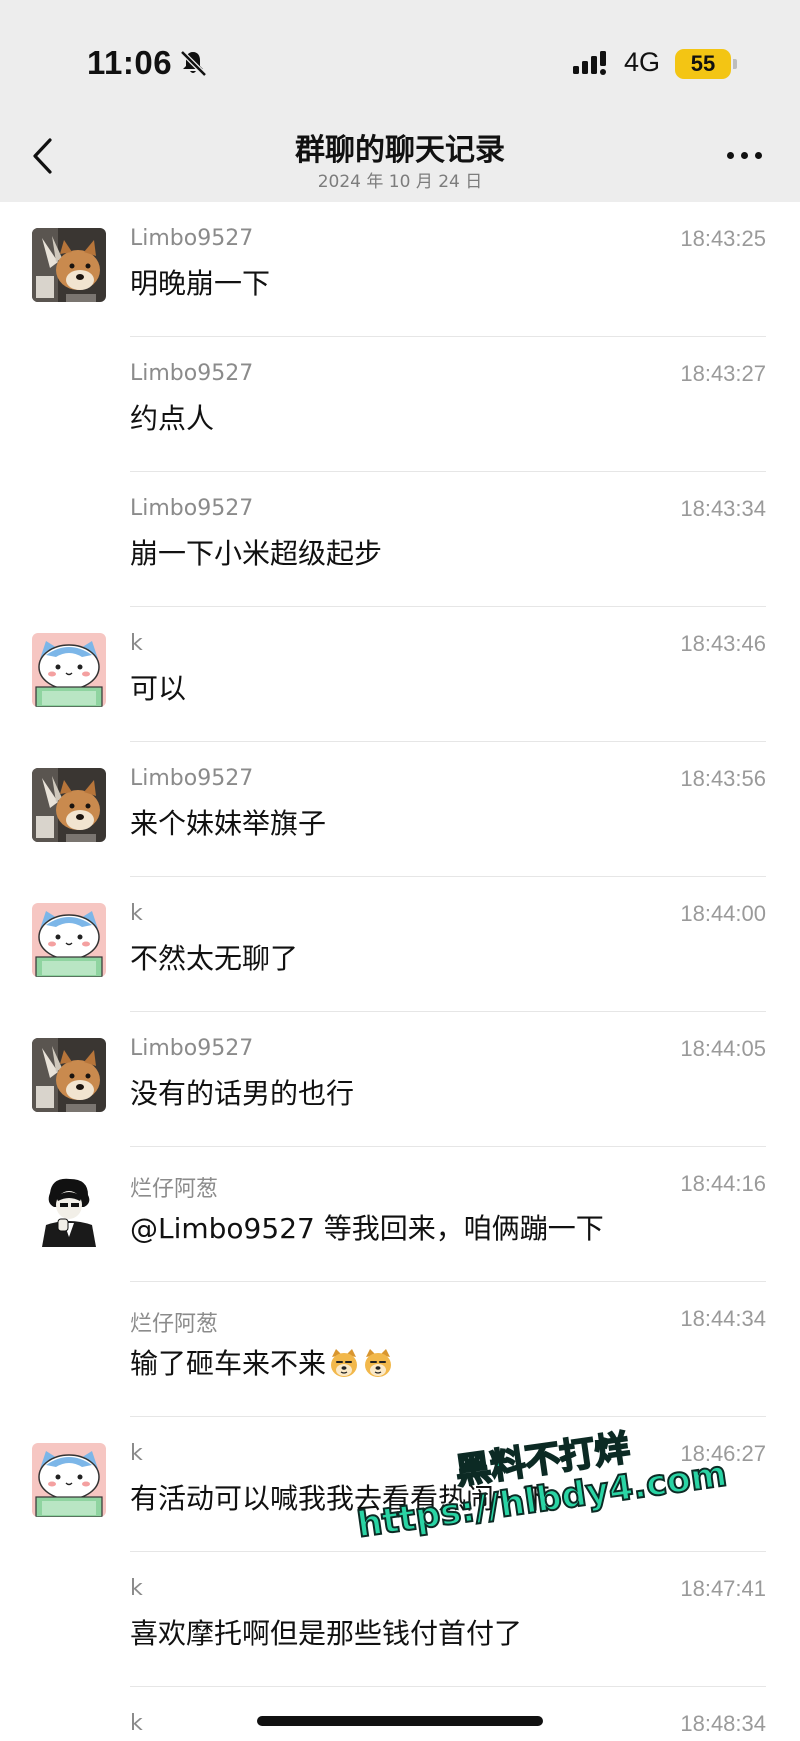 The width and height of the screenshot is (800, 1741). What do you see at coordinates (745, 156) in the screenshot?
I see `more-icon` at bounding box center [745, 156].